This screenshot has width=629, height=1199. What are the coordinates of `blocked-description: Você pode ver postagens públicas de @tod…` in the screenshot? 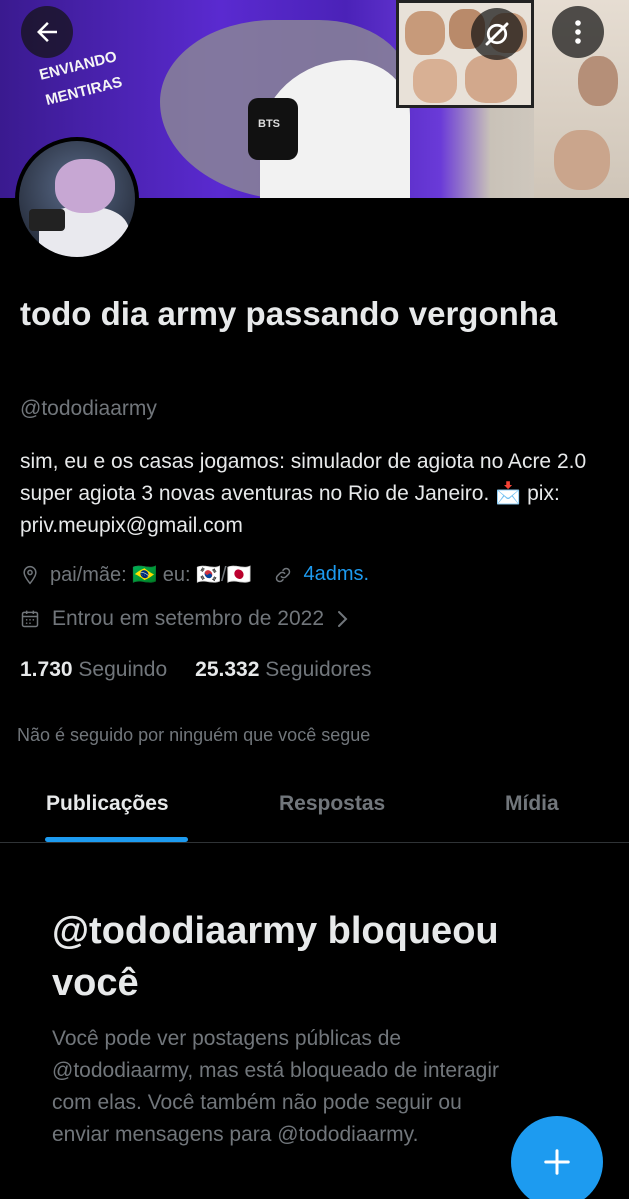 It's located at (276, 1086).